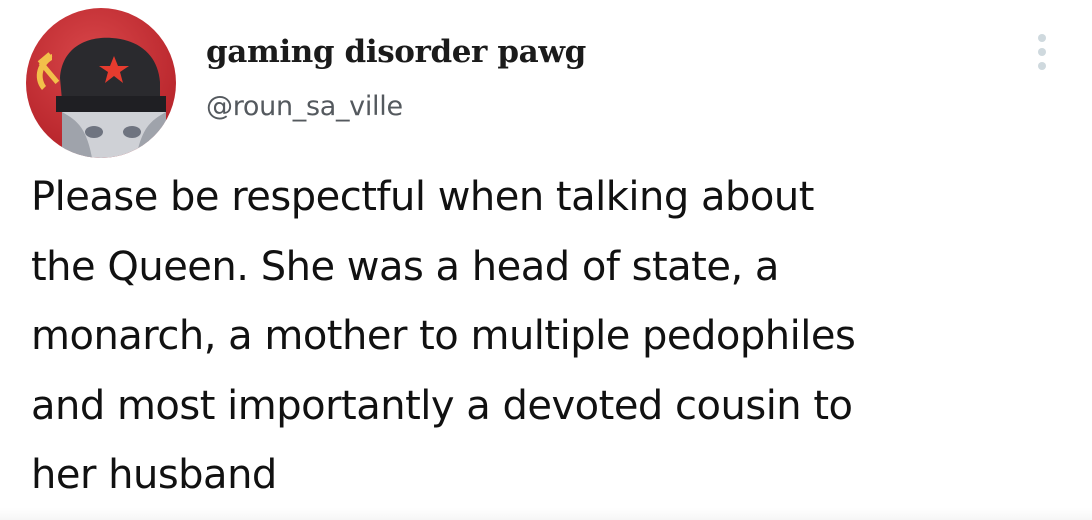 Image resolution: width=1092 pixels, height=520 pixels. What do you see at coordinates (304, 106) in the screenshot?
I see `author-handle: @roun_sa_ville` at bounding box center [304, 106].